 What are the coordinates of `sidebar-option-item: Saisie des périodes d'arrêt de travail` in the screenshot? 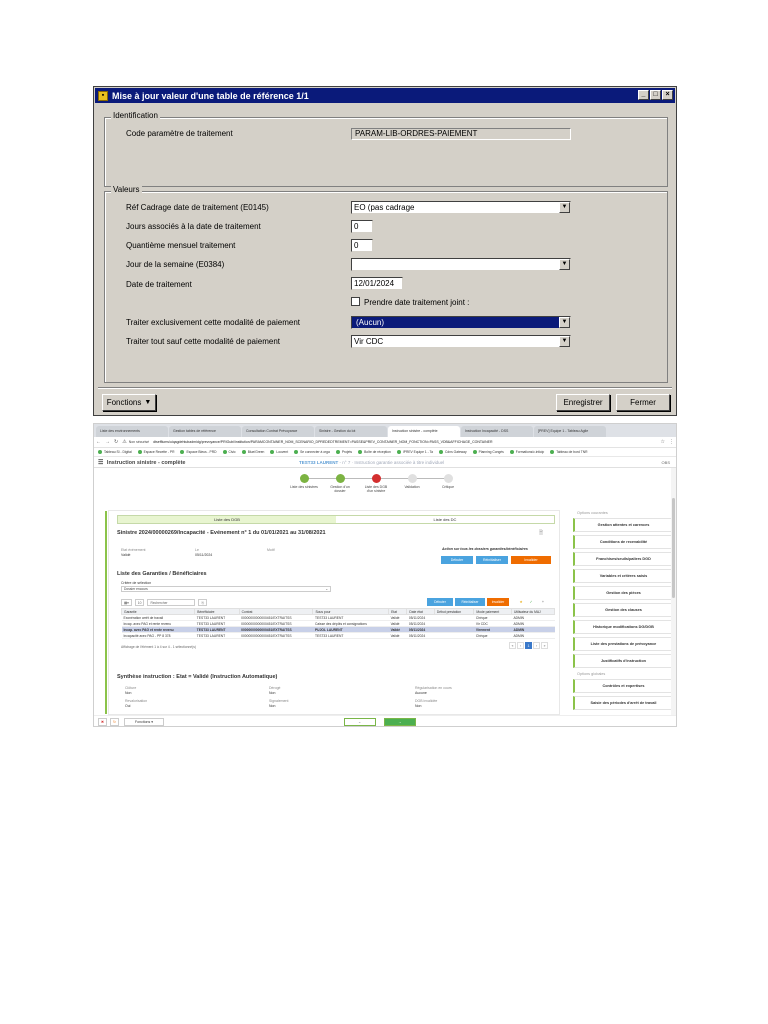 It's located at (623, 703).